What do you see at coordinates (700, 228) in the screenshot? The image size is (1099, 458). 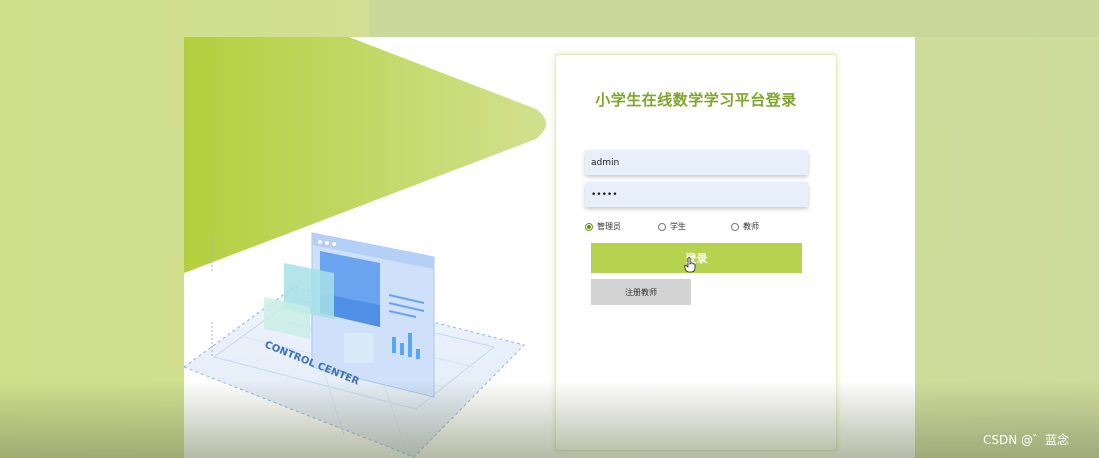 I see `role-radio-group: 管理员 学生 教师` at bounding box center [700, 228].